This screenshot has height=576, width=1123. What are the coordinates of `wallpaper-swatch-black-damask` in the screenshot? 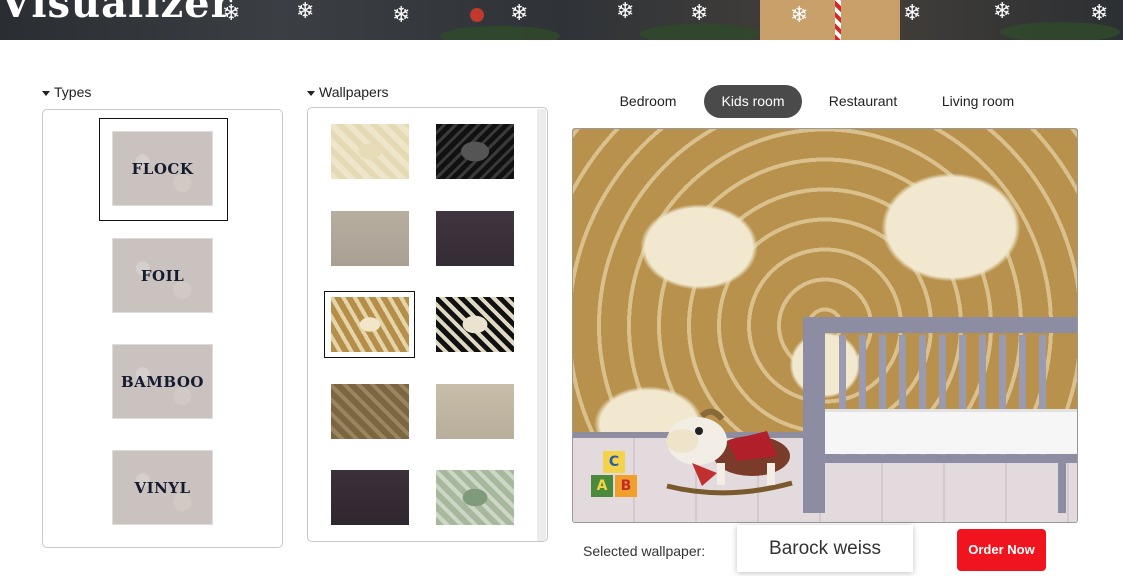 It's located at (475, 151).